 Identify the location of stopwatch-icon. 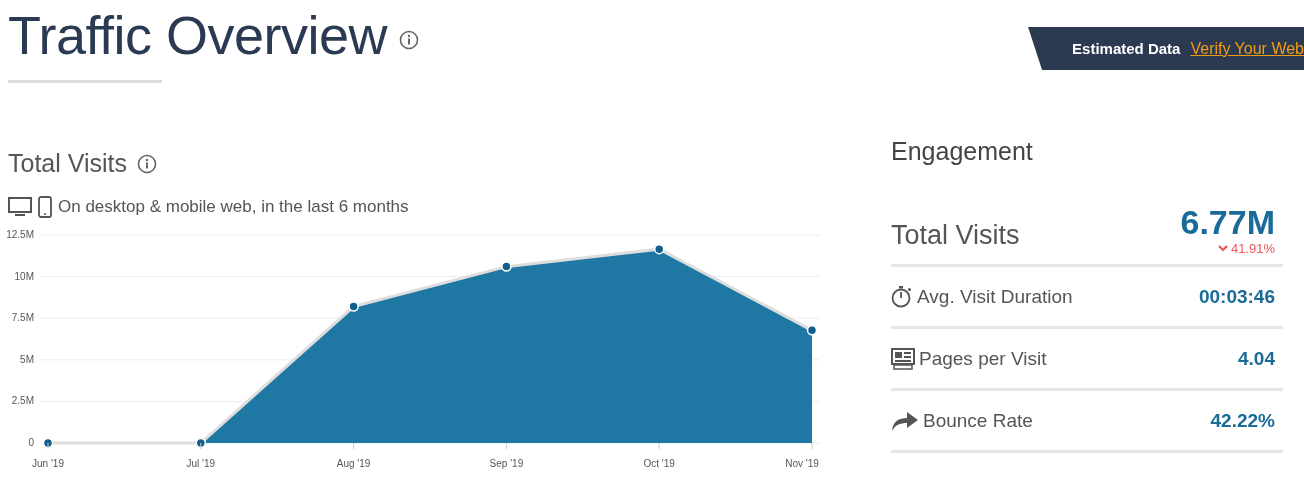
(902, 296).